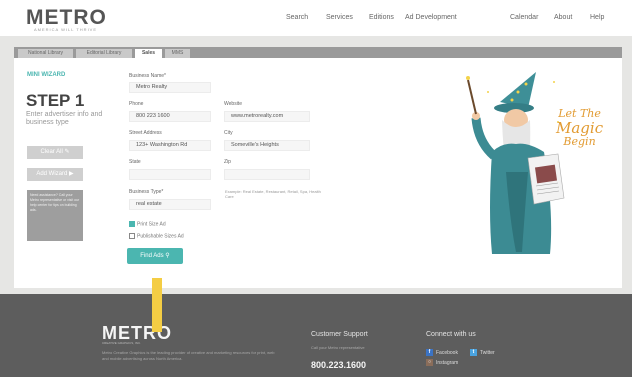 The image size is (632, 377). Describe the element at coordinates (338, 365) in the screenshot. I see `support-phone: 800.223.1600` at that location.